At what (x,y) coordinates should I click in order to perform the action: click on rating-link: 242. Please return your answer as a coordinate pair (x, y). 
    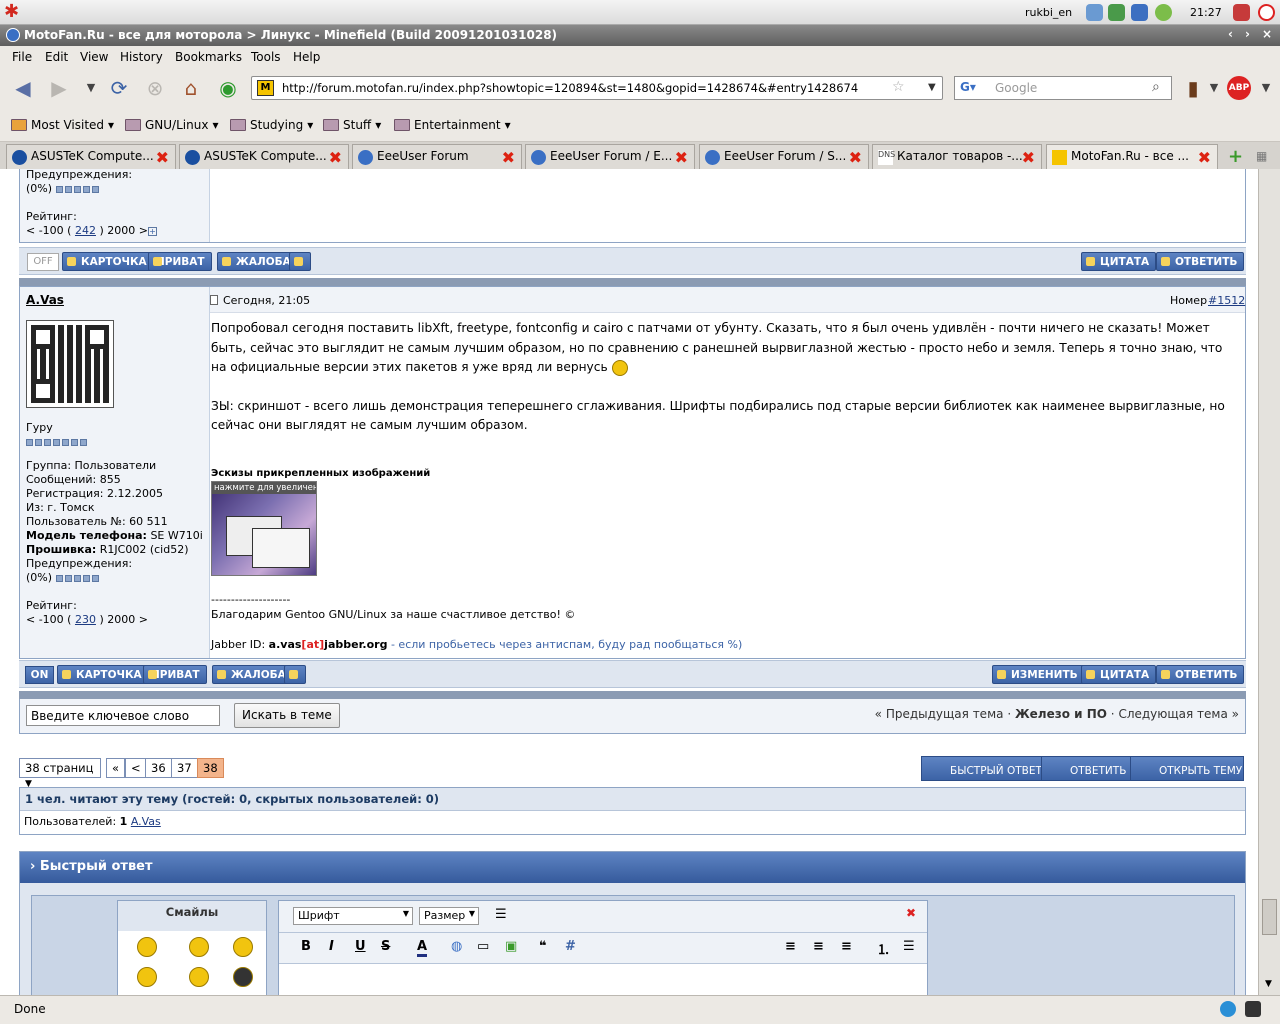
    Looking at the image, I should click on (85, 230).